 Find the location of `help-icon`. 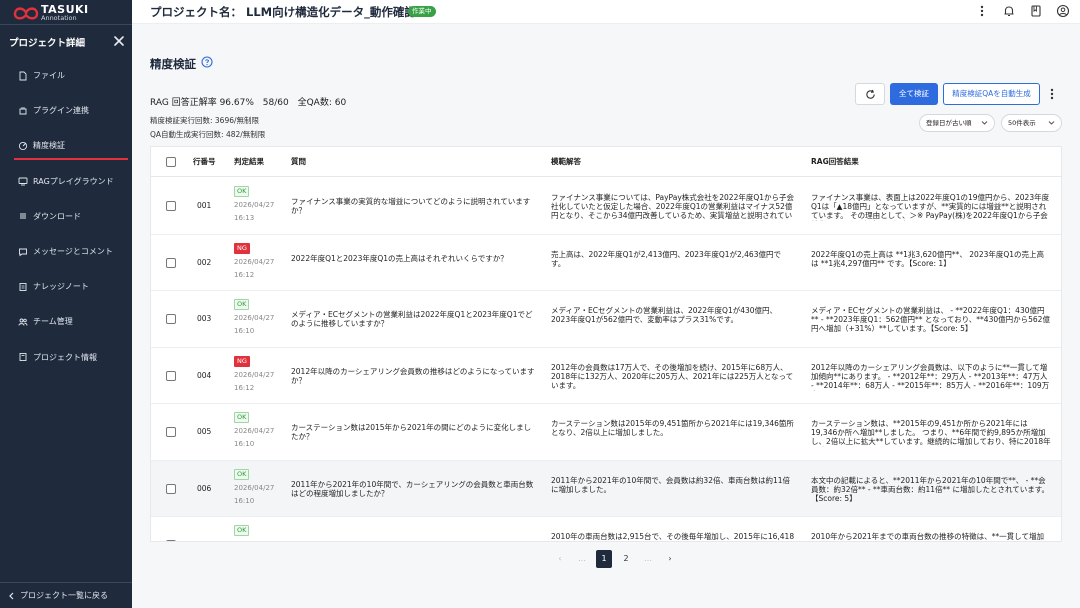

help-icon is located at coordinates (207, 62).